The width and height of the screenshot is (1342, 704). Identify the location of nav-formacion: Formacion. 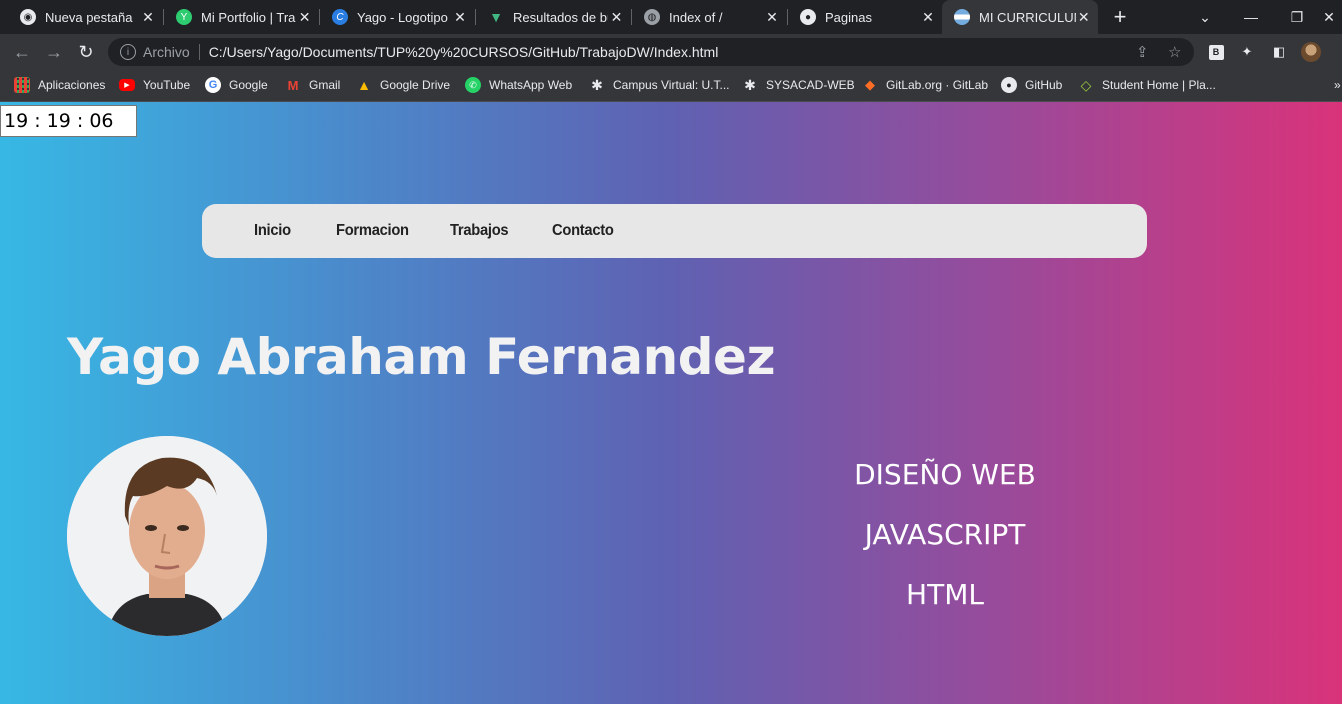
(372, 231).